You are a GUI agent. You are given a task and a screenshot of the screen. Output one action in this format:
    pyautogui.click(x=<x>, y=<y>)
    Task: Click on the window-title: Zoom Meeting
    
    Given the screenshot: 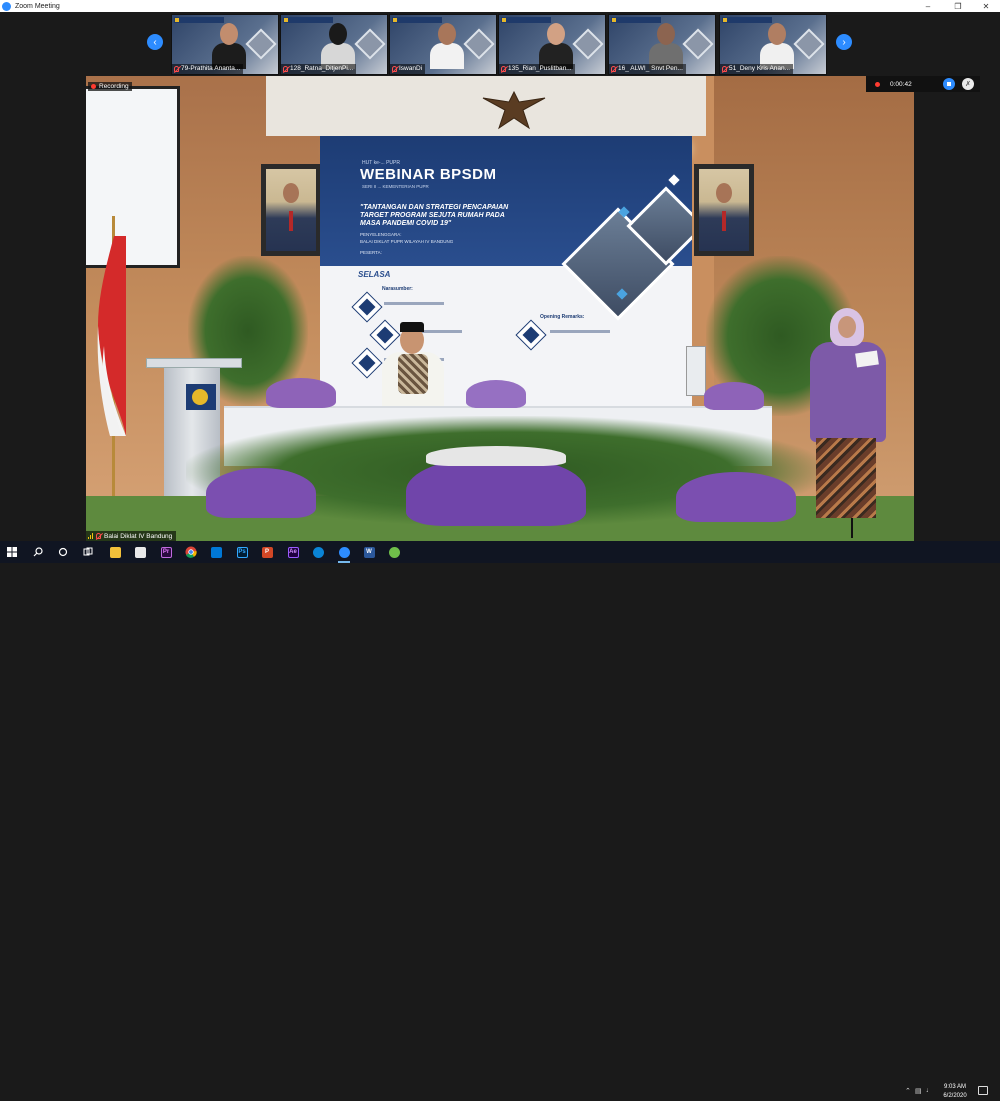 What is the action you would take?
    pyautogui.click(x=37, y=6)
    